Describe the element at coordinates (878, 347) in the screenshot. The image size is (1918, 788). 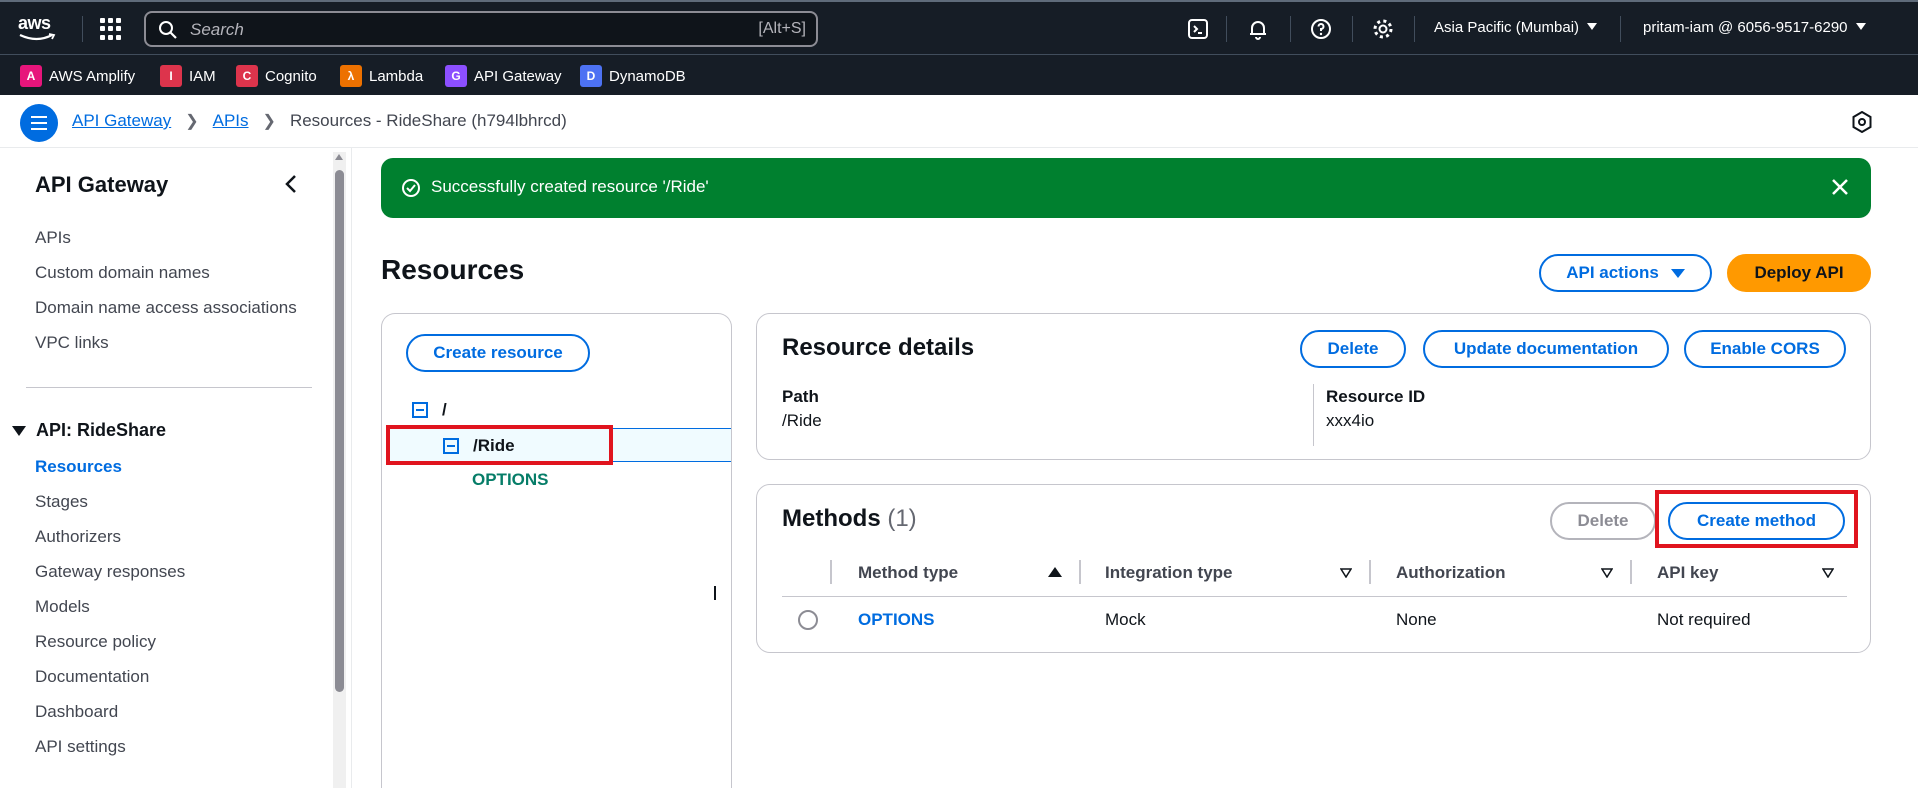
I see `resource-details-title: Resource details` at that location.